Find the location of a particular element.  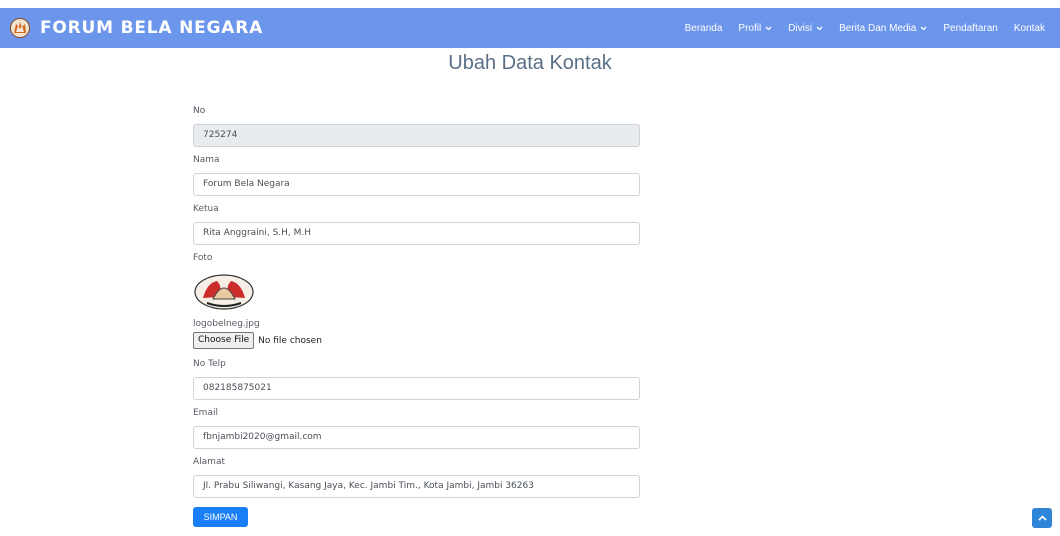

page-title: Ubah Data Kontak is located at coordinates (530, 63).